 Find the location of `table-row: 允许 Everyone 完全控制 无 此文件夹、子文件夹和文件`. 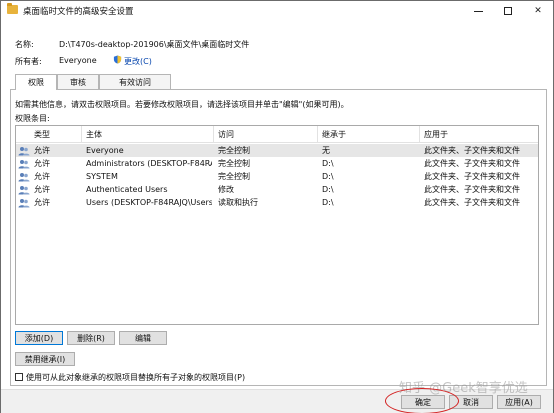

table-row: 允许 Everyone 完全控制 无 此文件夹、子文件夹和文件 is located at coordinates (277, 150).